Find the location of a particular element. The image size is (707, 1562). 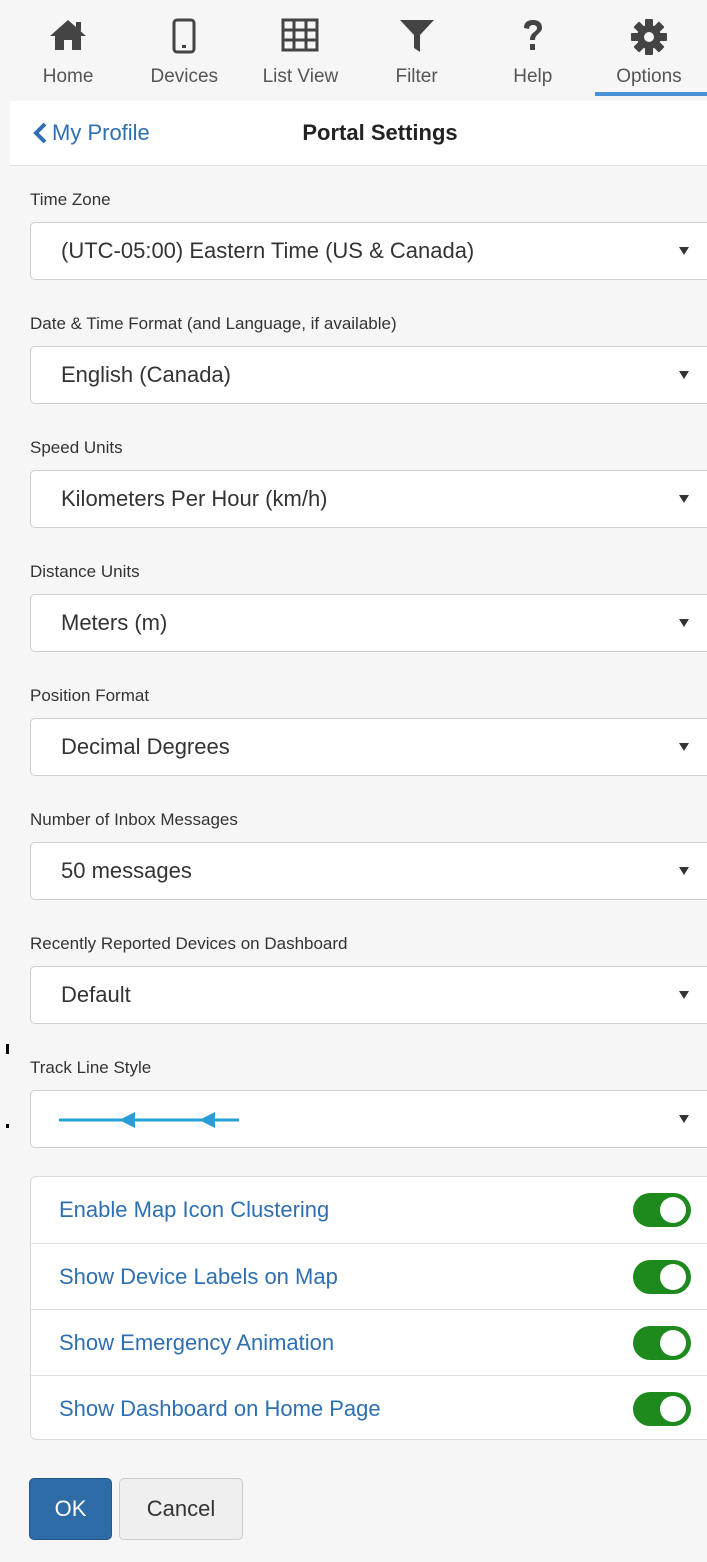

nav-options: Options is located at coordinates (649, 49).